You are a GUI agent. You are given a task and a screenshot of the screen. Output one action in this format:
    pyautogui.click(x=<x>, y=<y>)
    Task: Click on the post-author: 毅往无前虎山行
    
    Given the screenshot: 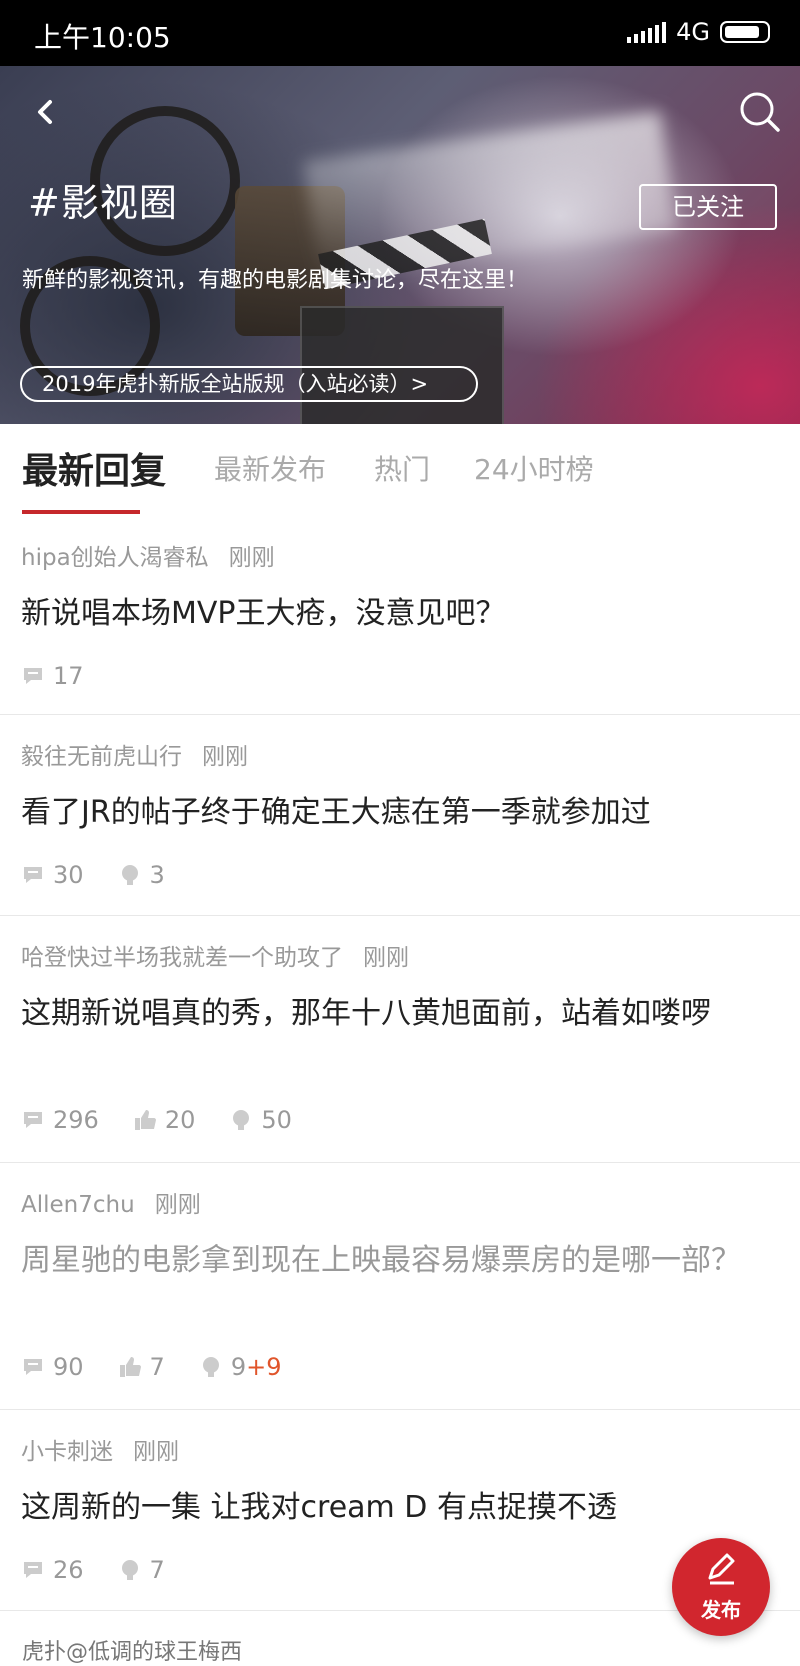 What is the action you would take?
    pyautogui.click(x=101, y=757)
    